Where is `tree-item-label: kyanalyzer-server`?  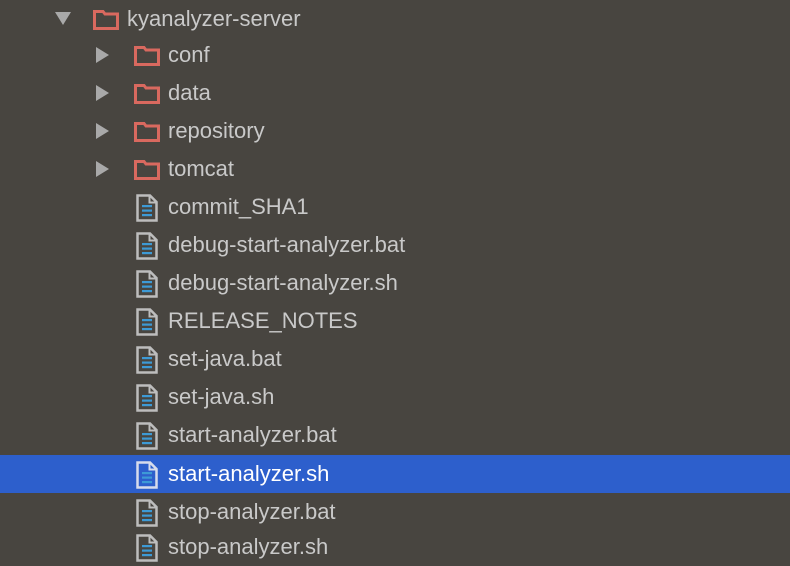 tree-item-label: kyanalyzer-server is located at coordinates (214, 18).